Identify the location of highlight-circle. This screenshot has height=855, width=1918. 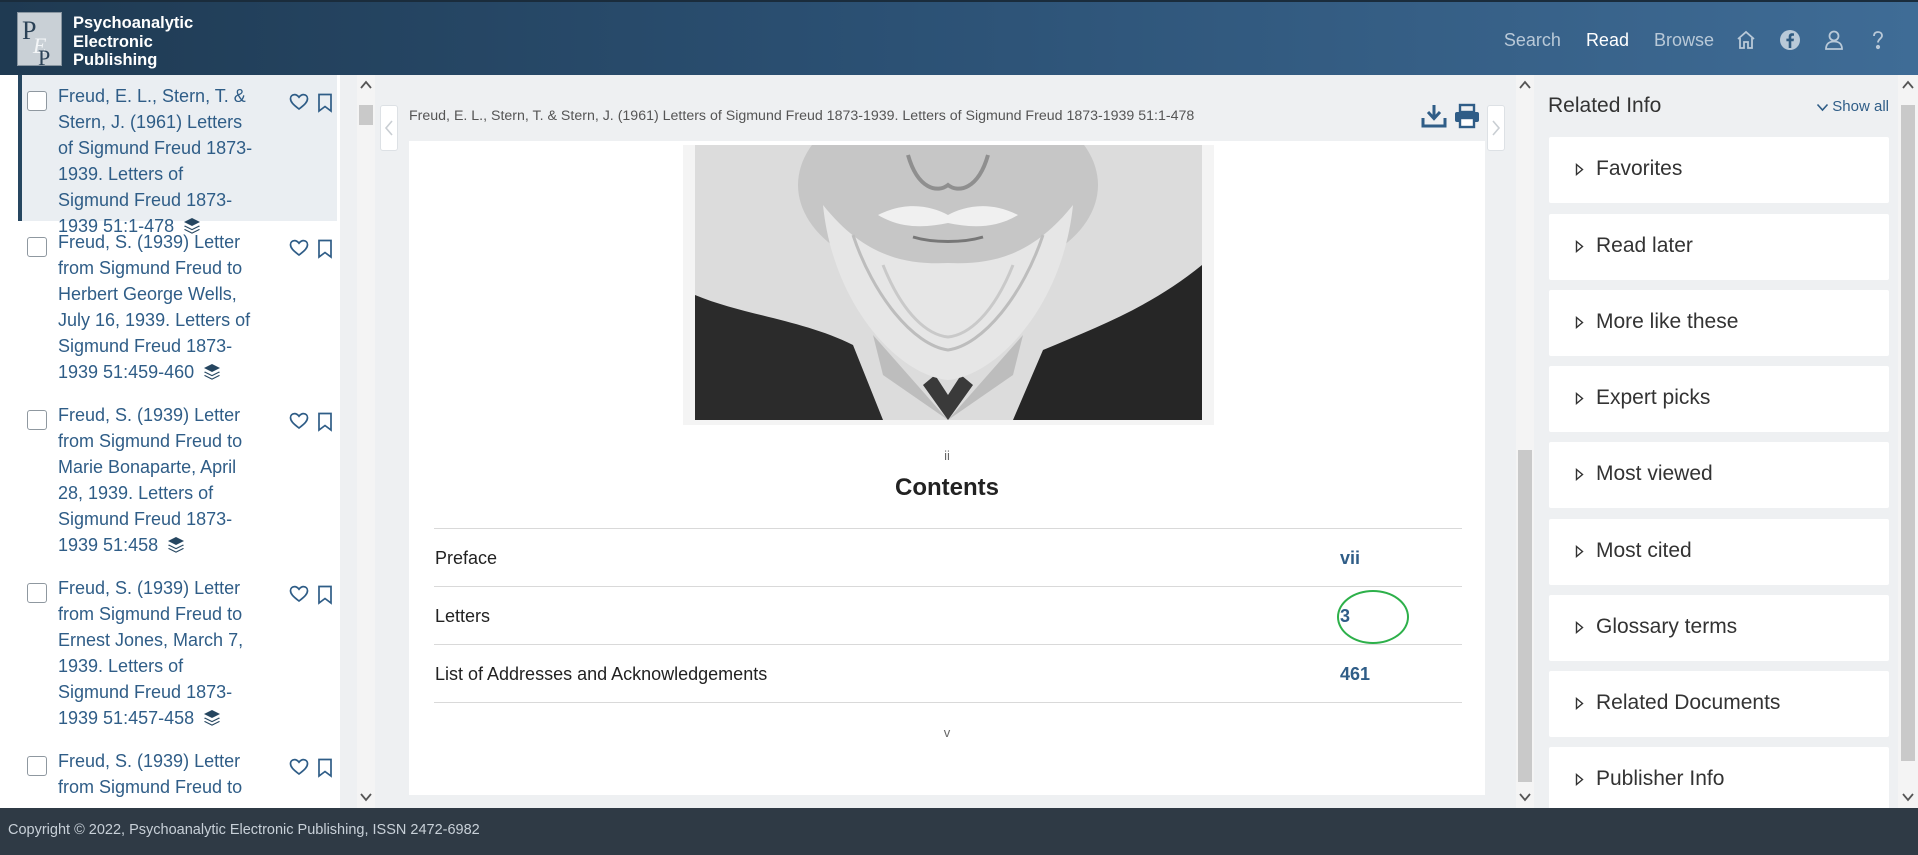
(1373, 617).